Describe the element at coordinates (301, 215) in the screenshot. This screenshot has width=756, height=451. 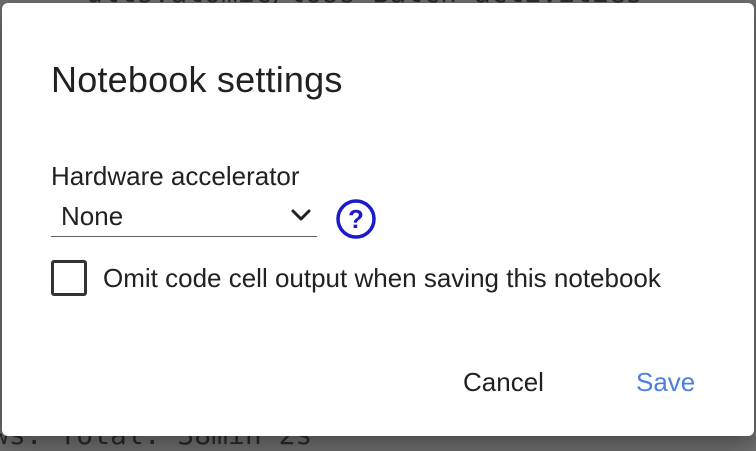
I see `chevron-down-icon` at that location.